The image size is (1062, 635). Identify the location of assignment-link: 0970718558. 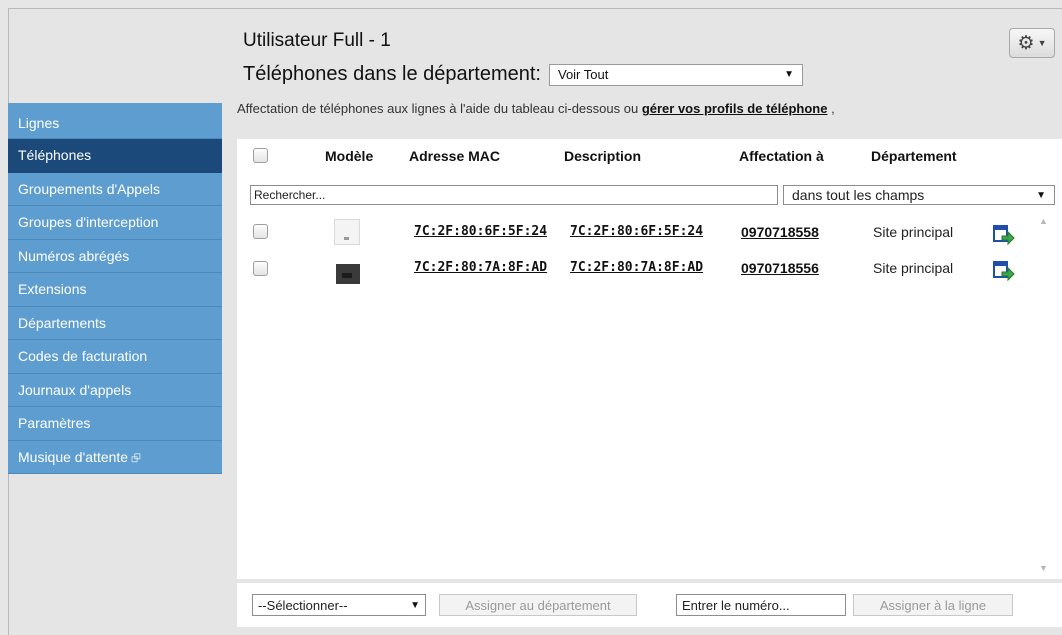
(780, 232).